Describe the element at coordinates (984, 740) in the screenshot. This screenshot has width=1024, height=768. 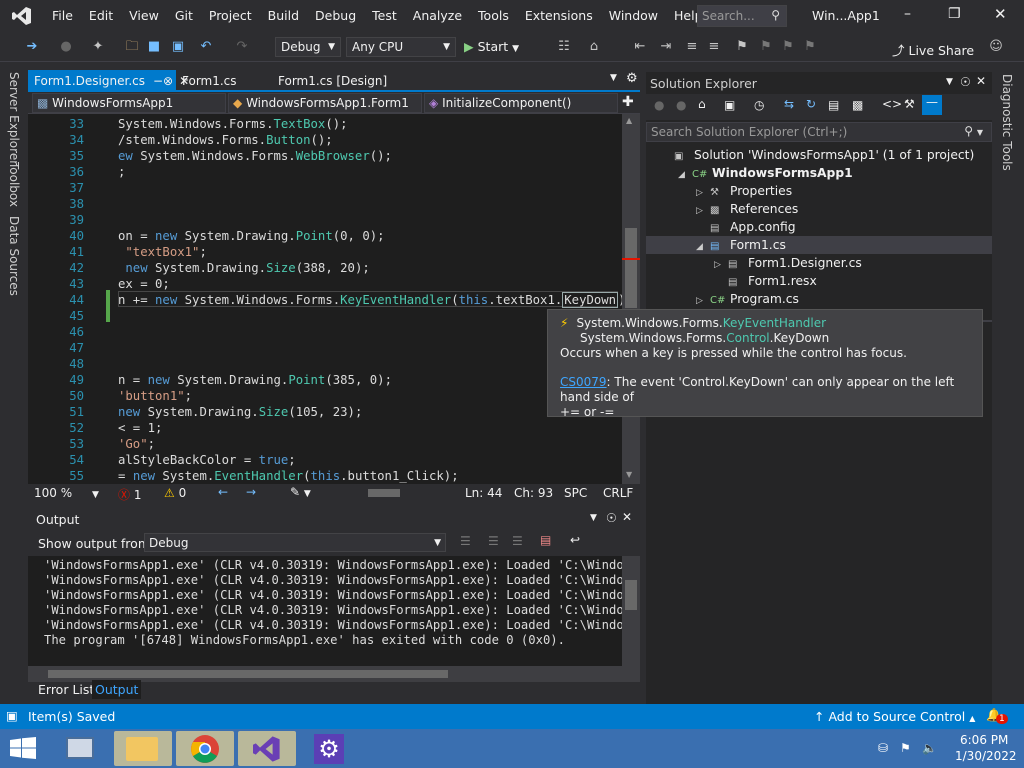
I see `clock-time: 6:06 PM` at that location.